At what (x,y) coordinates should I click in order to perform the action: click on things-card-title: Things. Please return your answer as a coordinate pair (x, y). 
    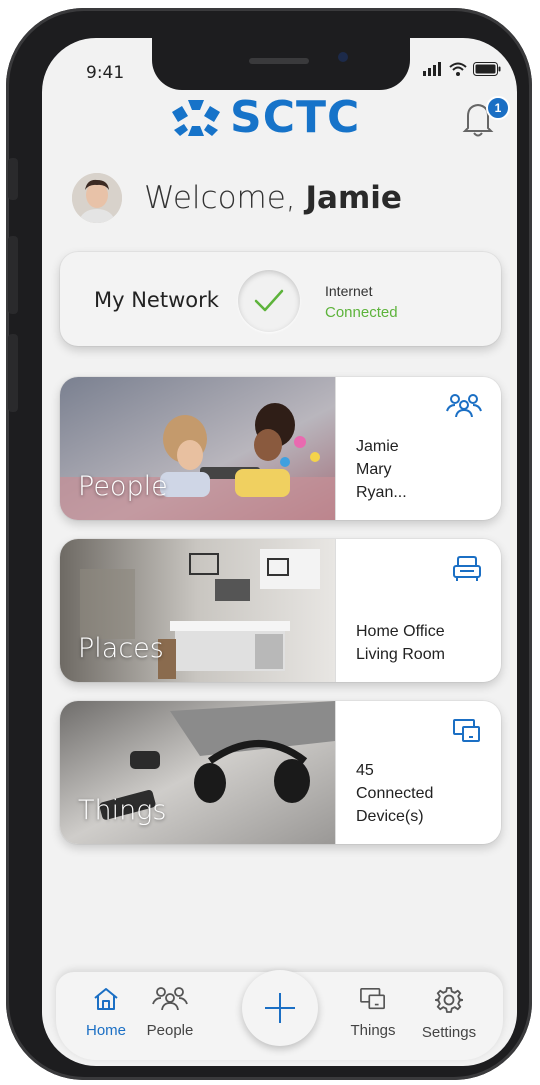
    Looking at the image, I should click on (122, 810).